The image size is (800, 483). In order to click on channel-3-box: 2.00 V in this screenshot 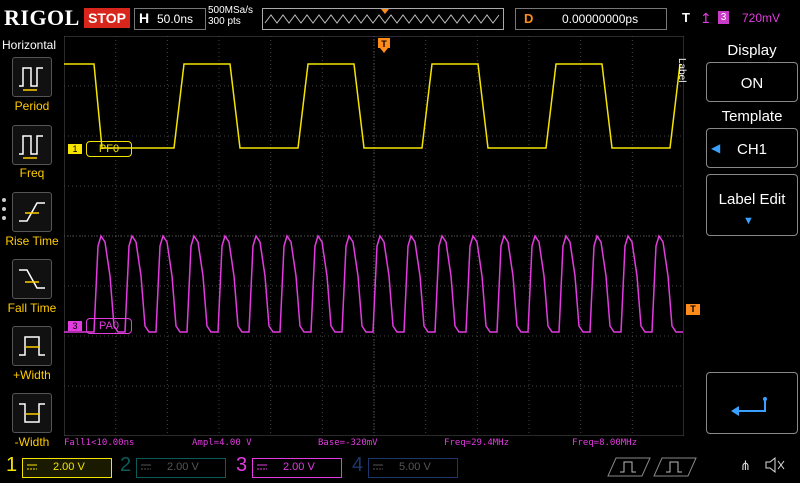, I will do `click(297, 468)`.